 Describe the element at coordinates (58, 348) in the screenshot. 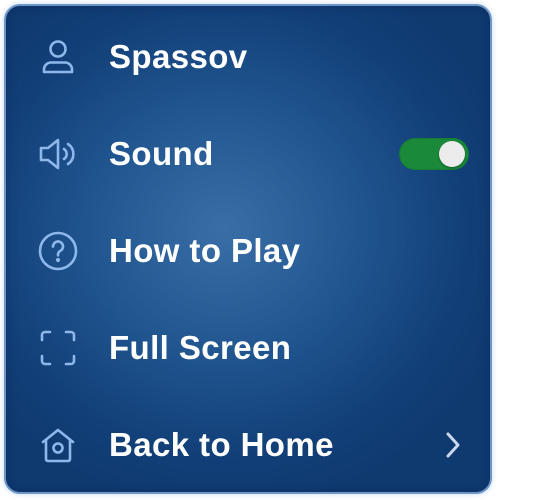

I see `fullscreen-icon` at that location.